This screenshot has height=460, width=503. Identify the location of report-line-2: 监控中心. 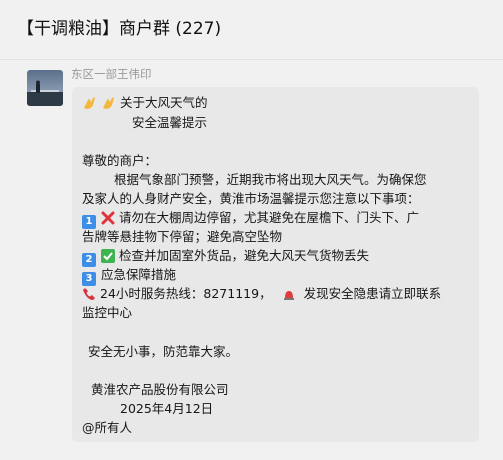
(107, 312).